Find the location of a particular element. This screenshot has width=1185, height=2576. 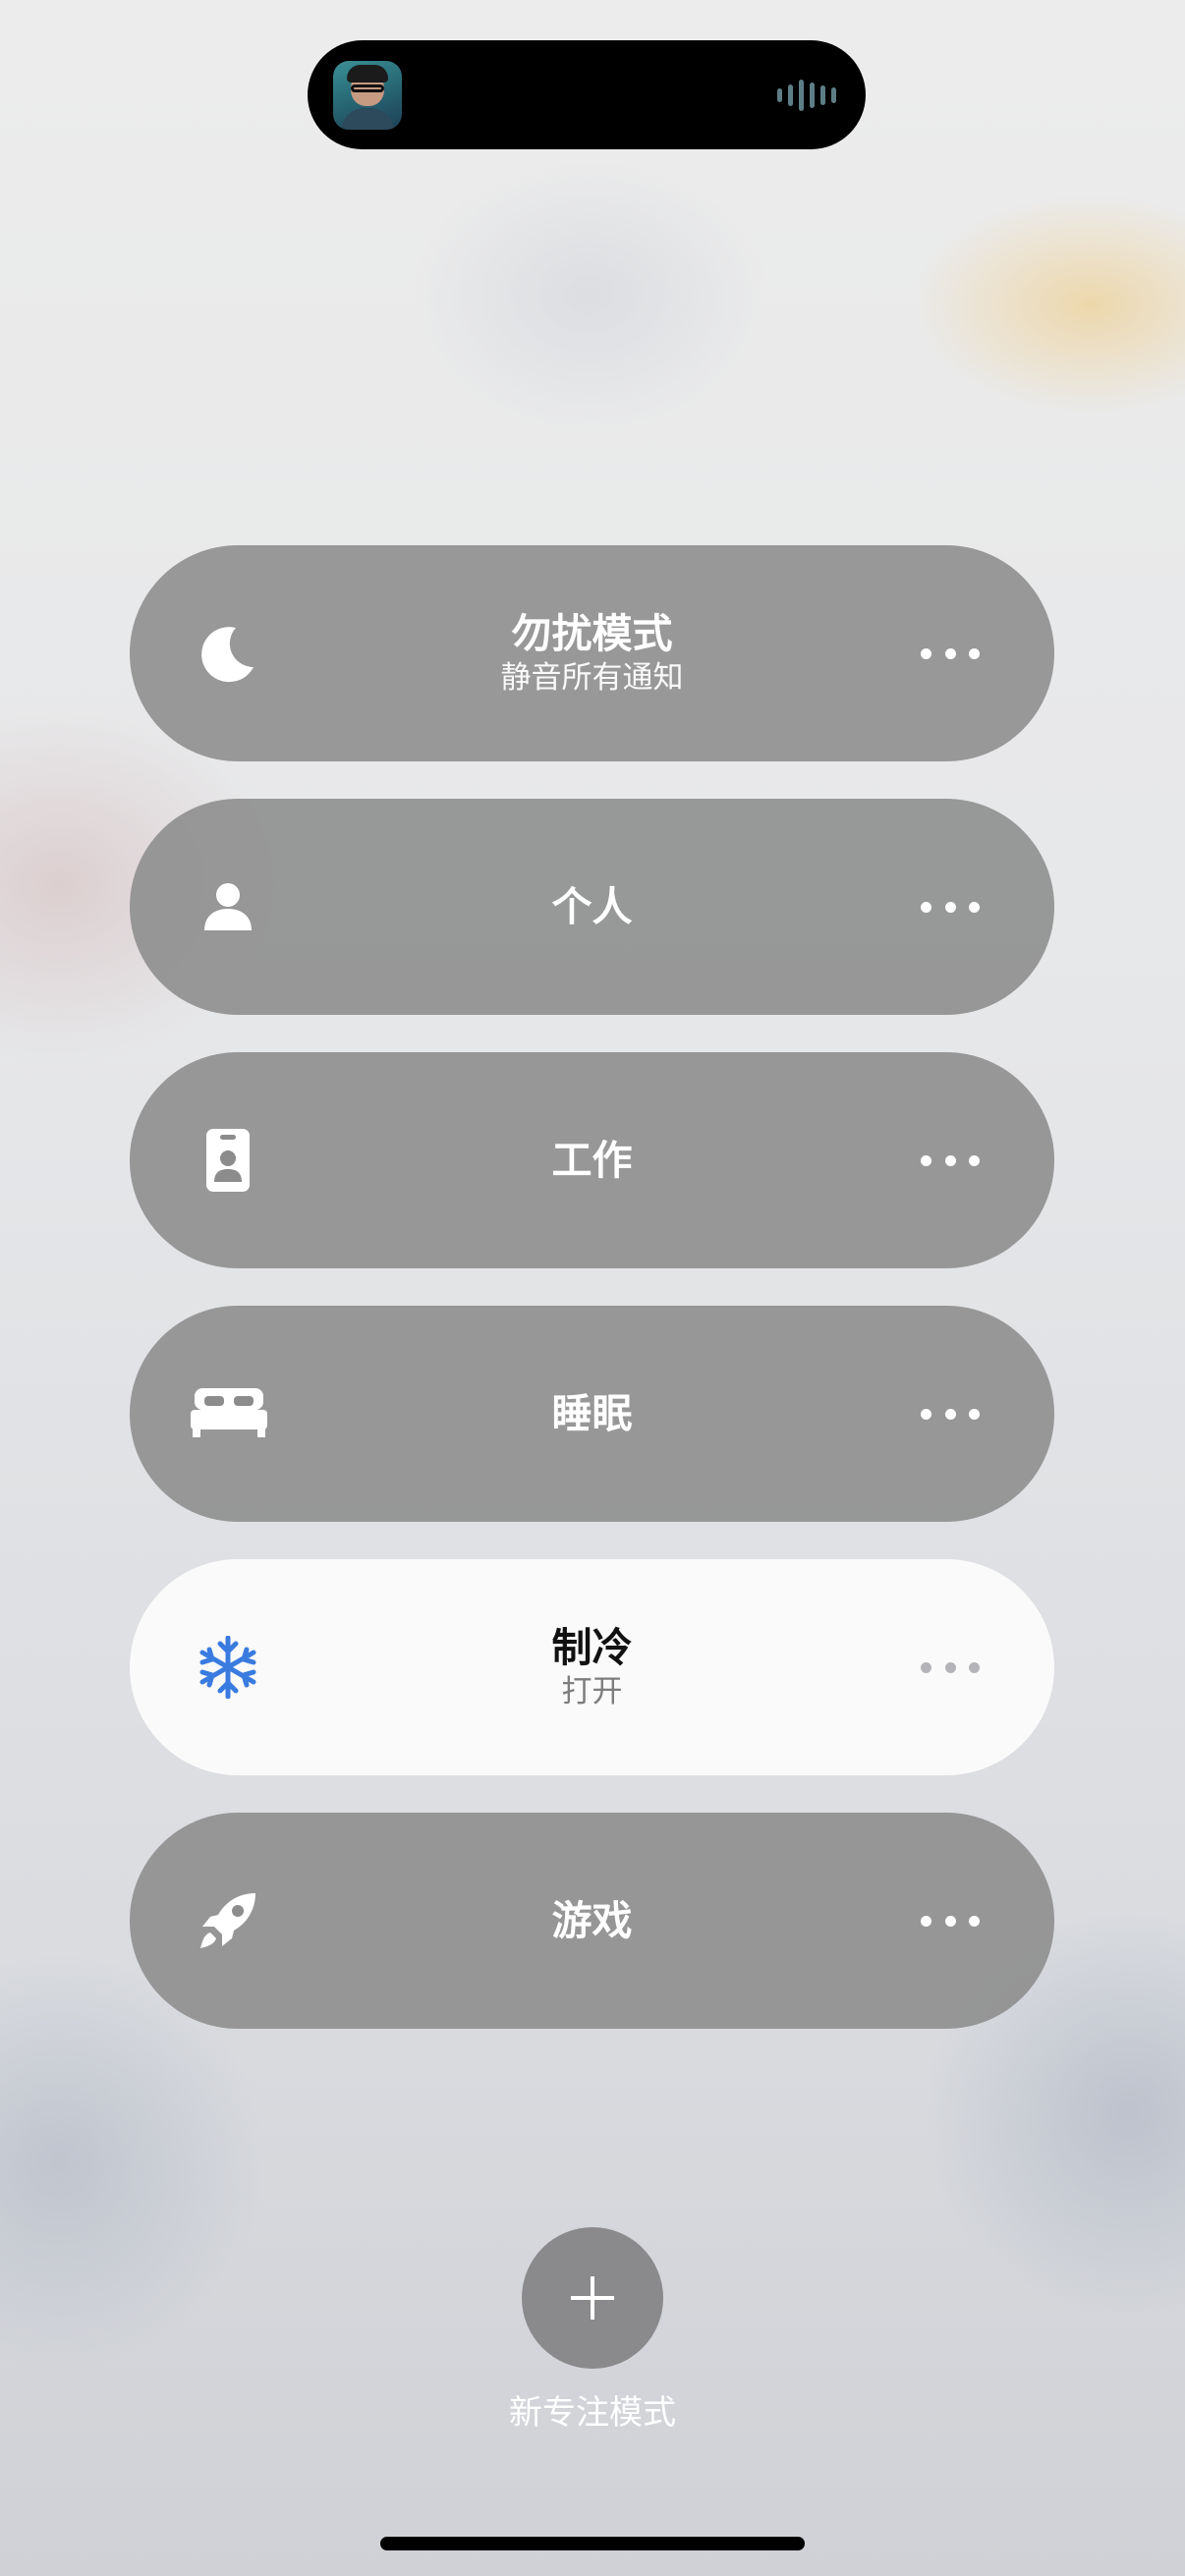

new-focus-button is located at coordinates (592, 2298).